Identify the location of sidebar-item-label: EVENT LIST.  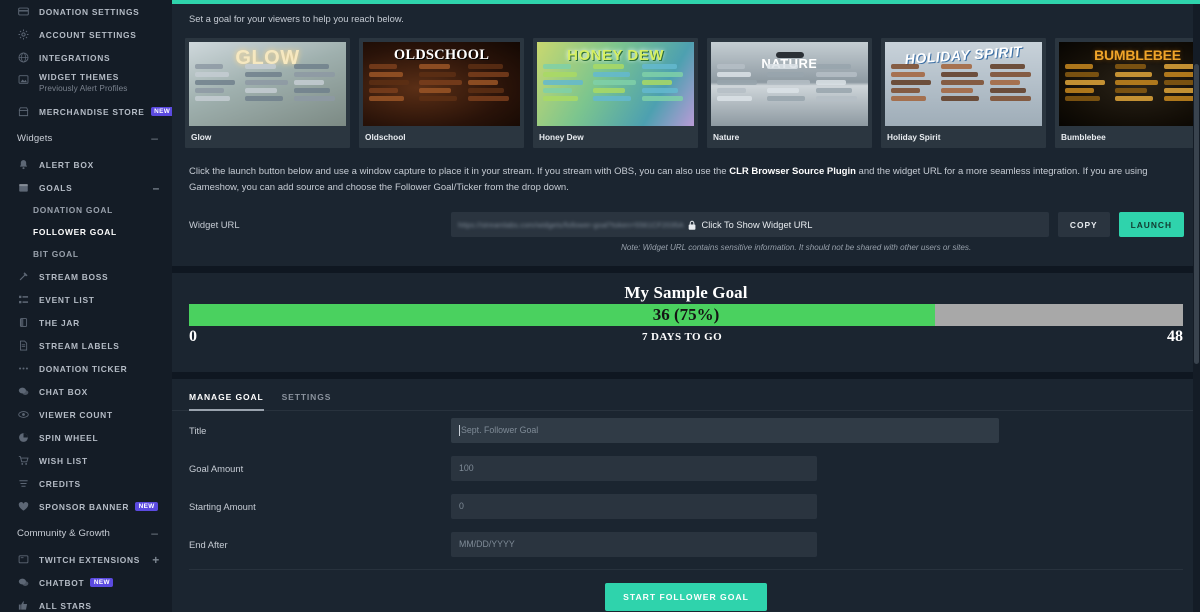
(67, 299).